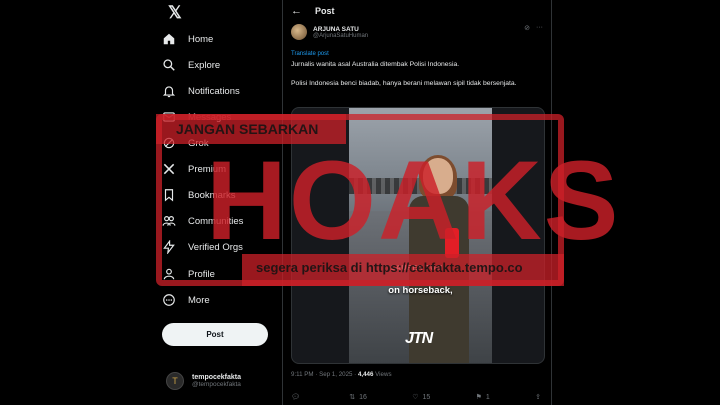 The width and height of the screenshot is (720, 405). I want to click on more-icon, so click(169, 300).